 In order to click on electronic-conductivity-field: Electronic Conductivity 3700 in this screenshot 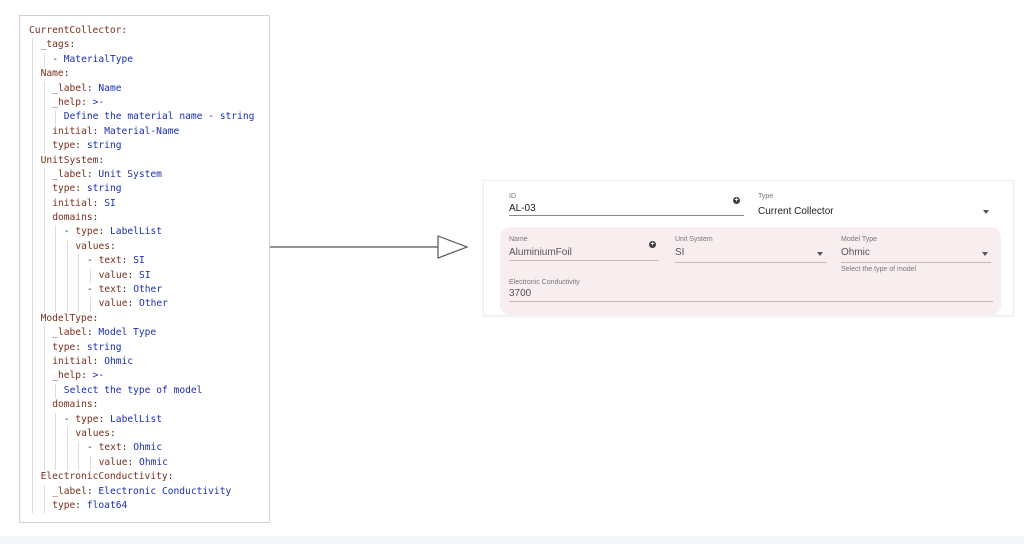, I will do `click(751, 291)`.